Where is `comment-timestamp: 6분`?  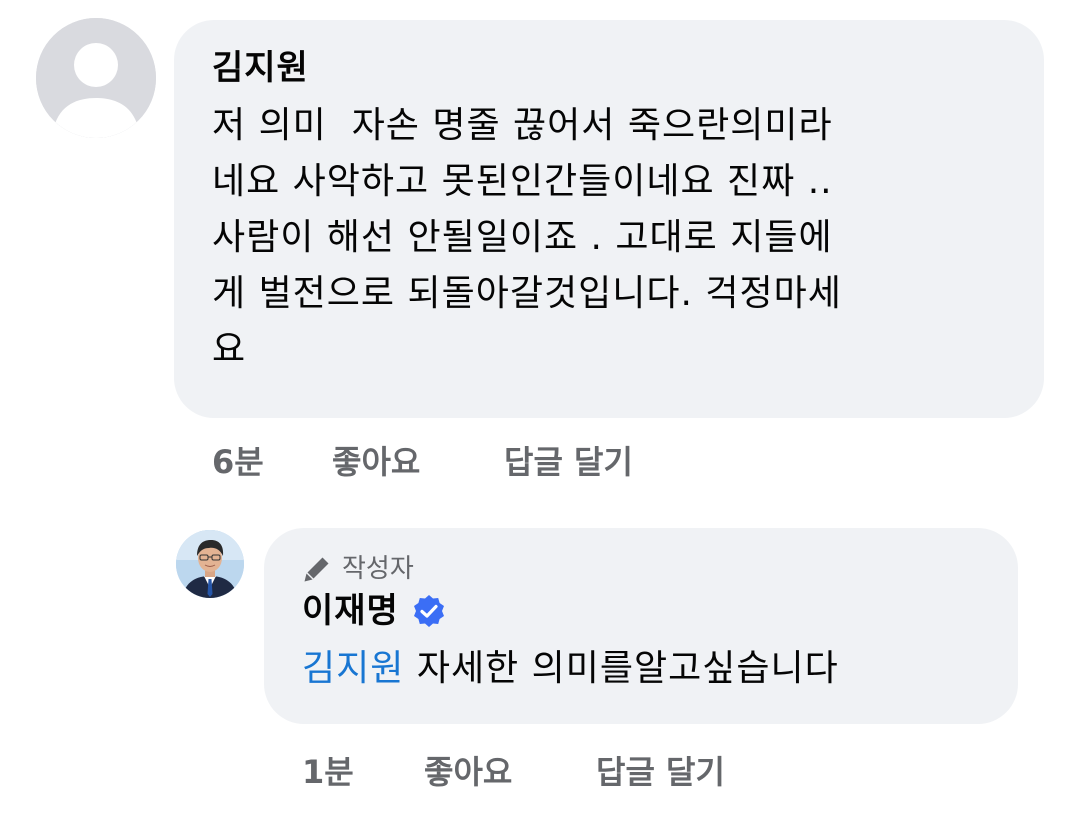 comment-timestamp: 6분 is located at coordinates (272, 462).